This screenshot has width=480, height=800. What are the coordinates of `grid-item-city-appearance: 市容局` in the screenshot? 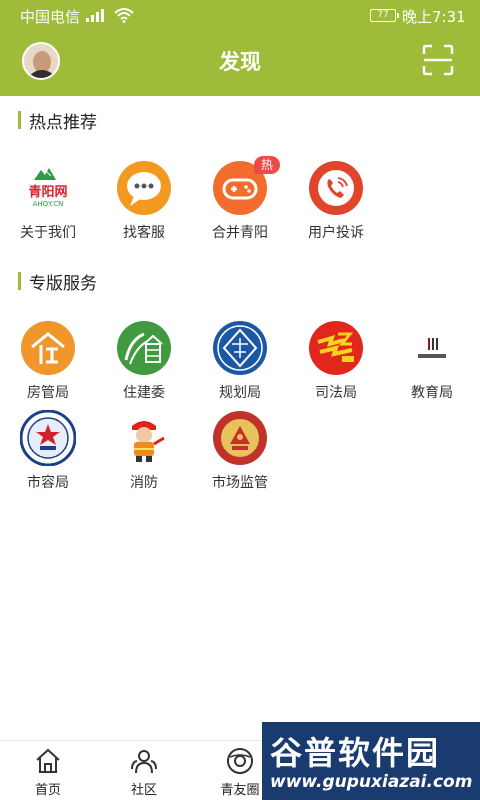 It's located at (48, 454).